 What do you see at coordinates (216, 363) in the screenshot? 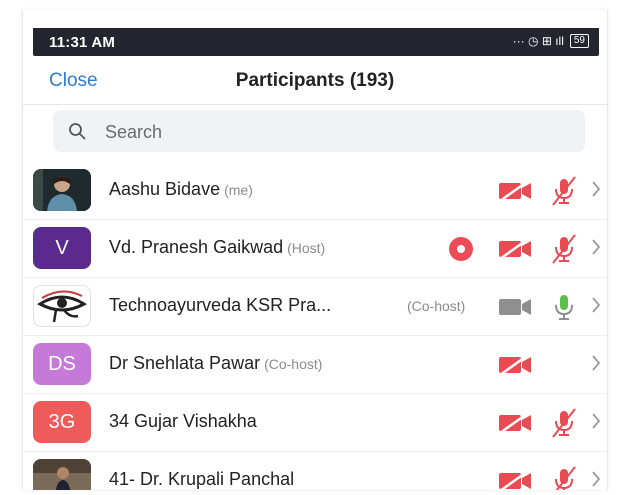
I see `participant-name: Dr Snehlata Pawar (Co-host)` at bounding box center [216, 363].